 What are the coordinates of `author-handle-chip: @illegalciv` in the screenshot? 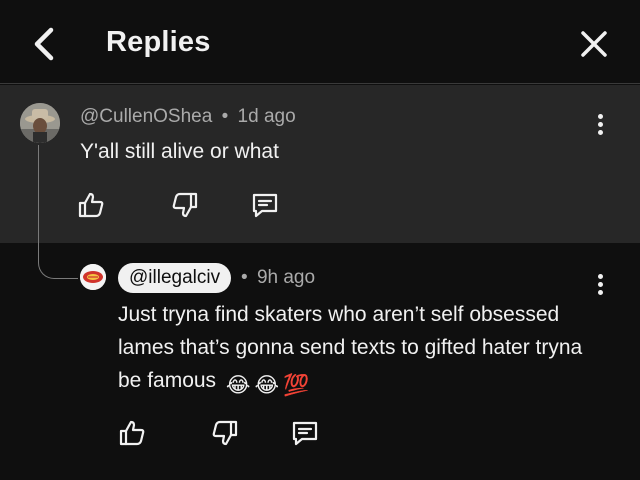 It's located at (175, 278).